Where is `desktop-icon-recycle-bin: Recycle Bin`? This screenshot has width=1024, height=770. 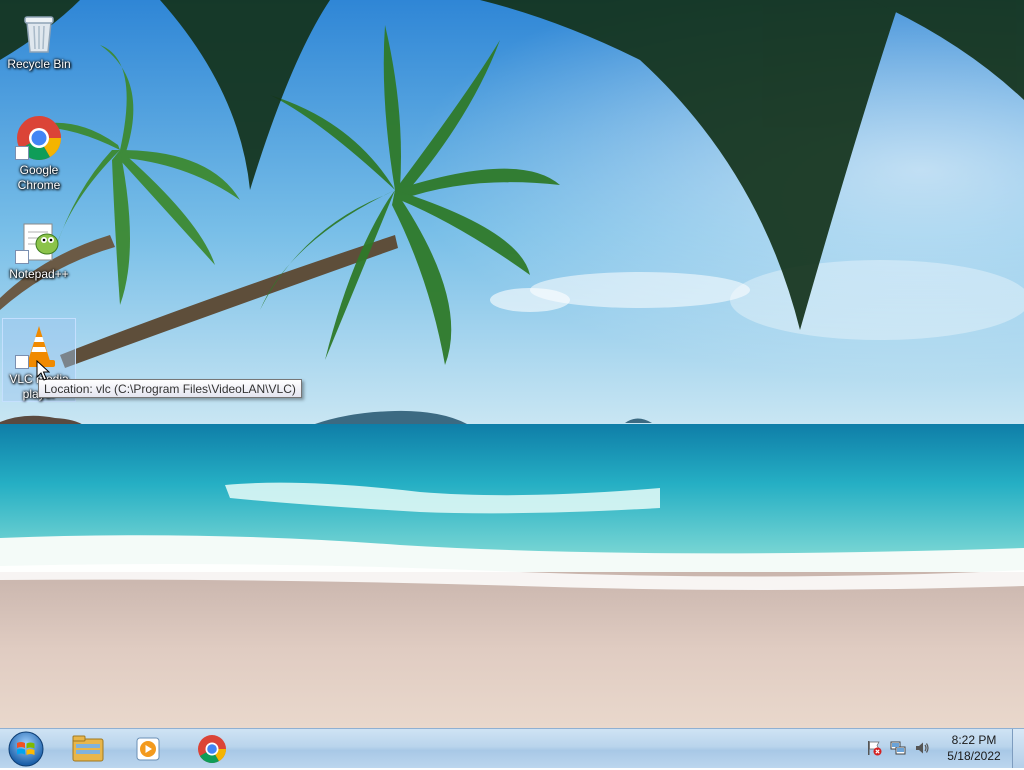
desktop-icon-recycle-bin: Recycle Bin is located at coordinates (39, 38).